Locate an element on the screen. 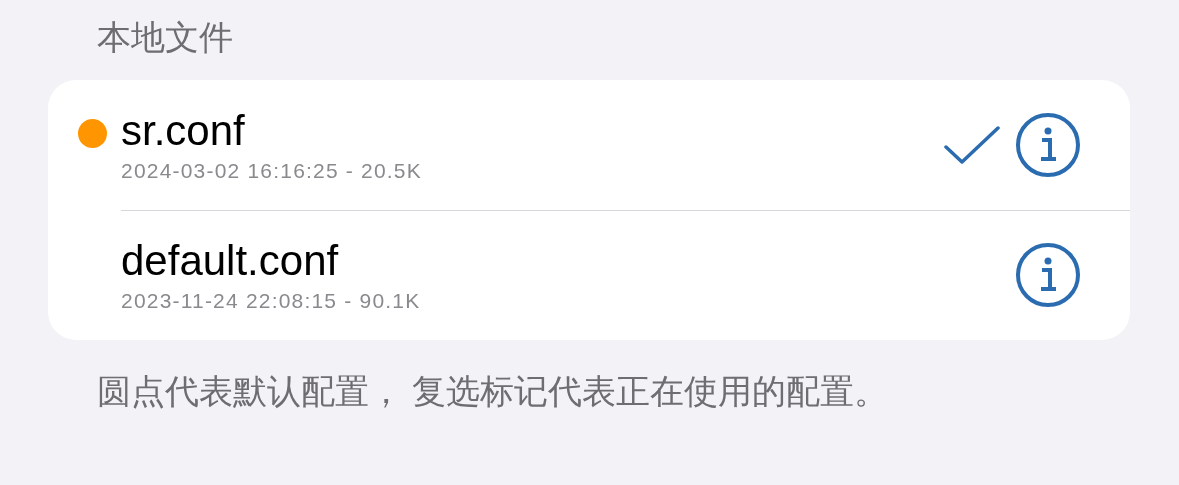  file-meta: 2023-11-24 22:08:15 - 90.1K is located at coordinates (271, 301).